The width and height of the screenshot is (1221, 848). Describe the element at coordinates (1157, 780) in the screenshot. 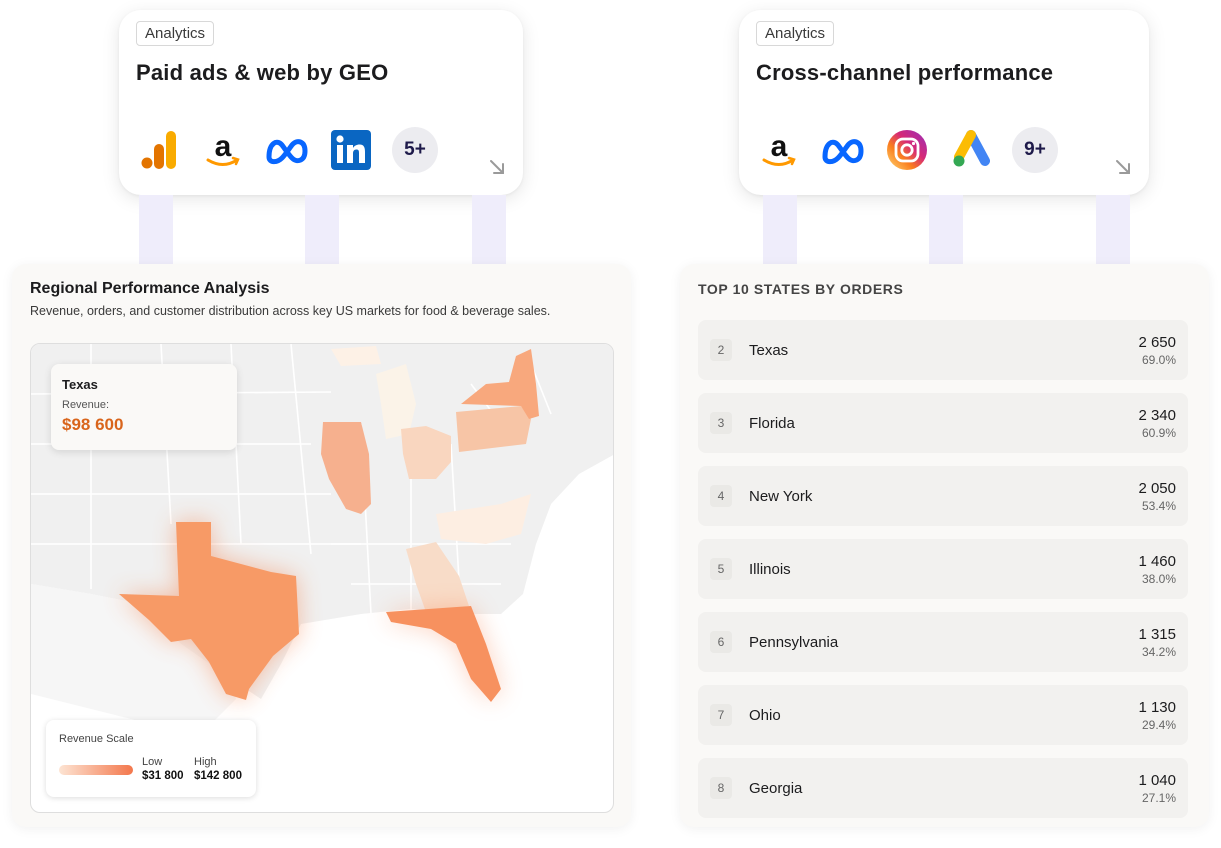

I see `order-count: 1 040` at that location.